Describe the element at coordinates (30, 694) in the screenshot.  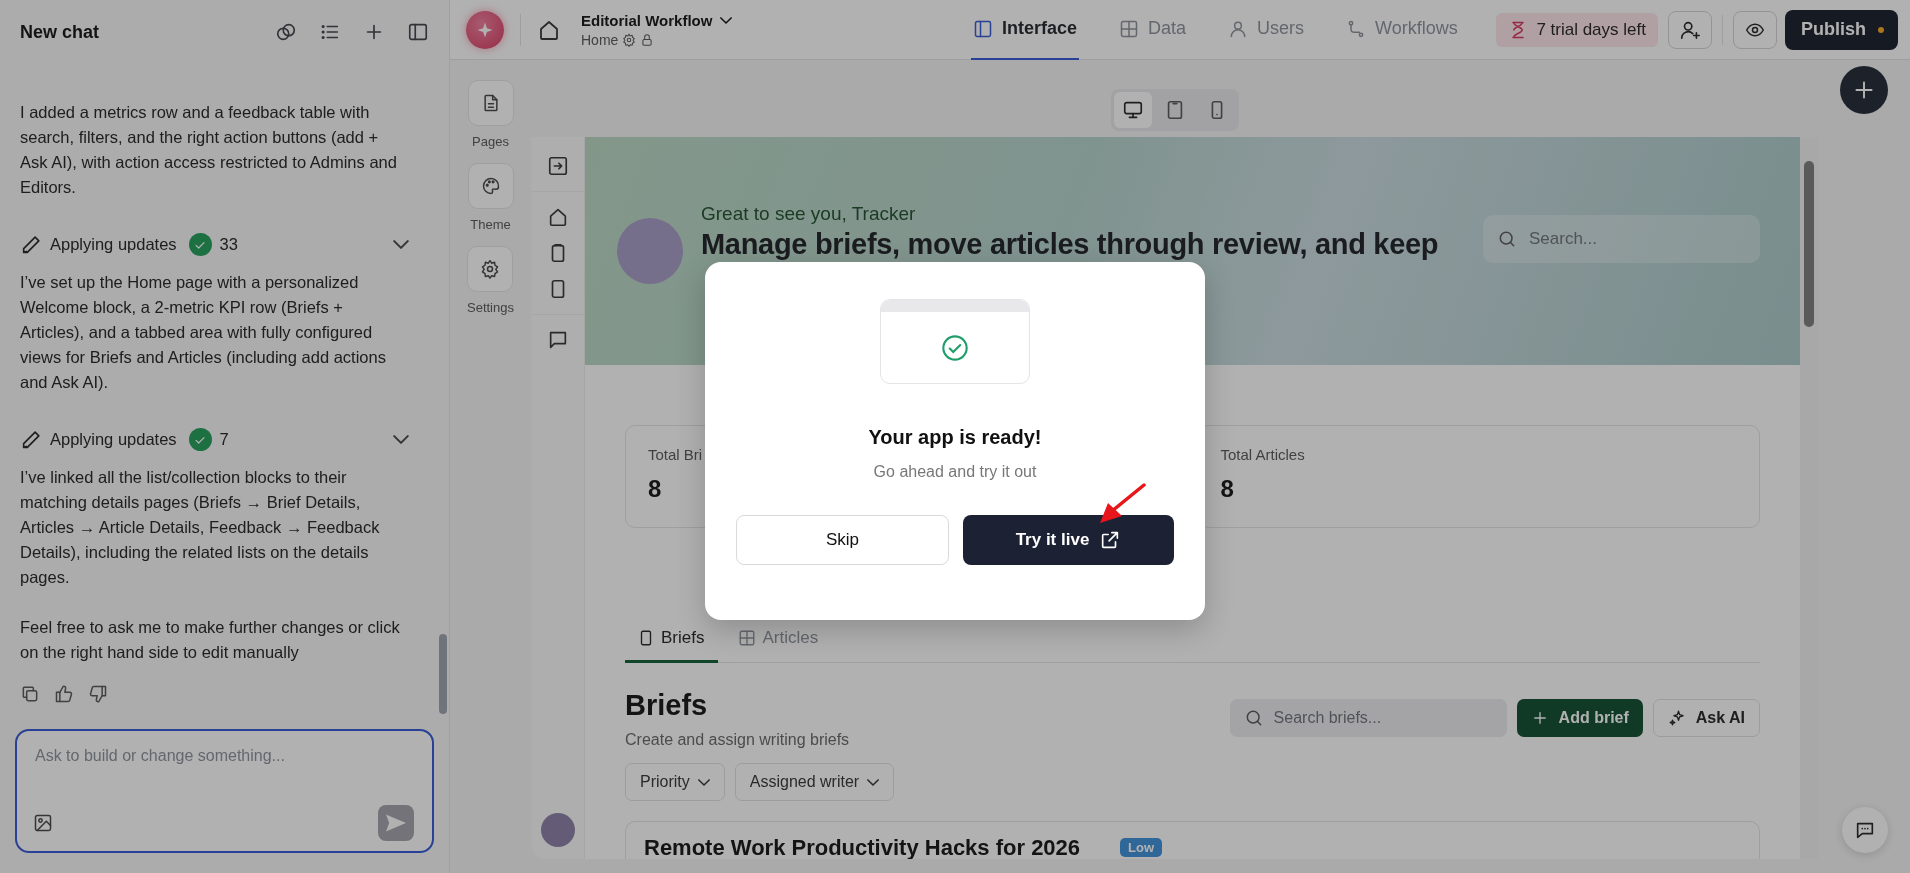
I see `copy-icon` at that location.